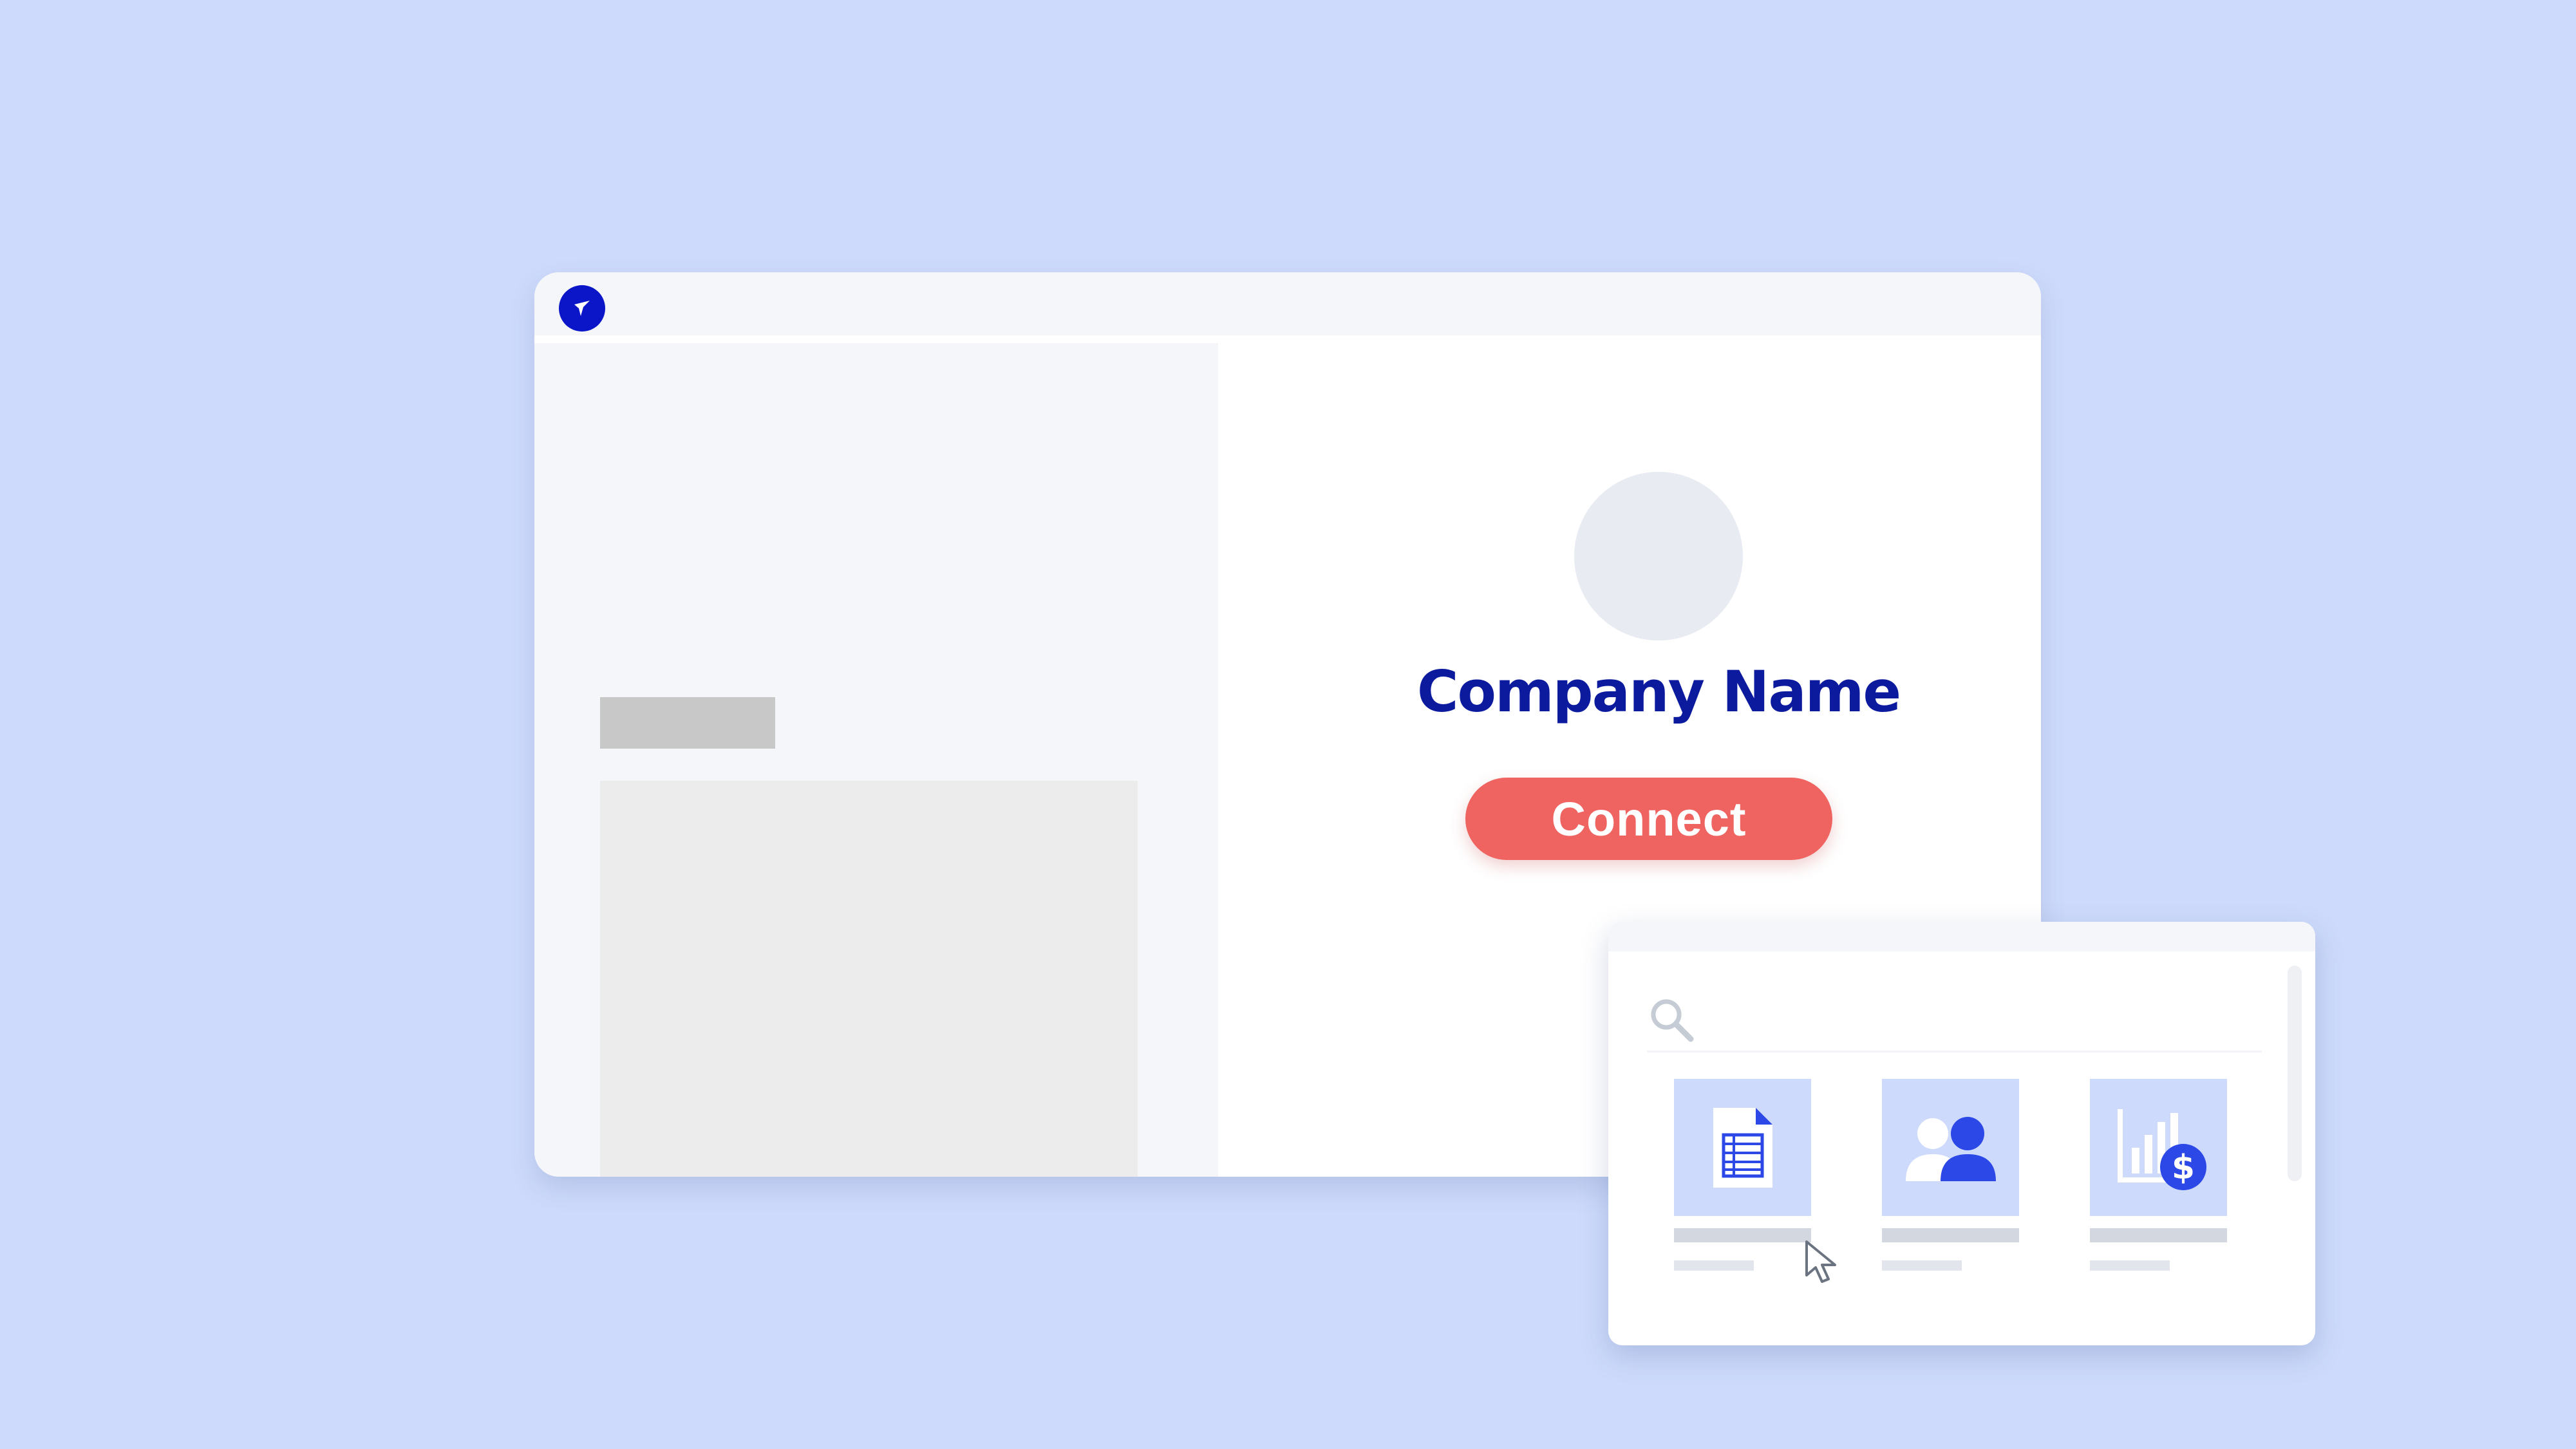  I want to click on picker-item-financial-report: $, so click(2158, 1147).